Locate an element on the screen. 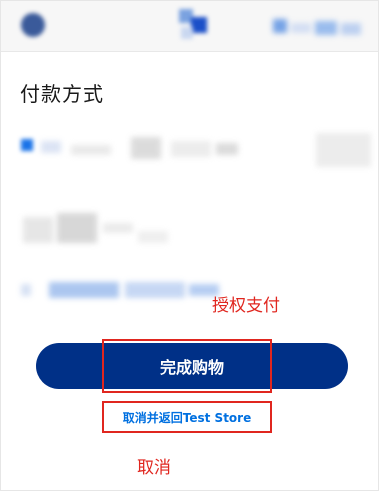  complete-purchase-button: 完成购物 is located at coordinates (192, 366).